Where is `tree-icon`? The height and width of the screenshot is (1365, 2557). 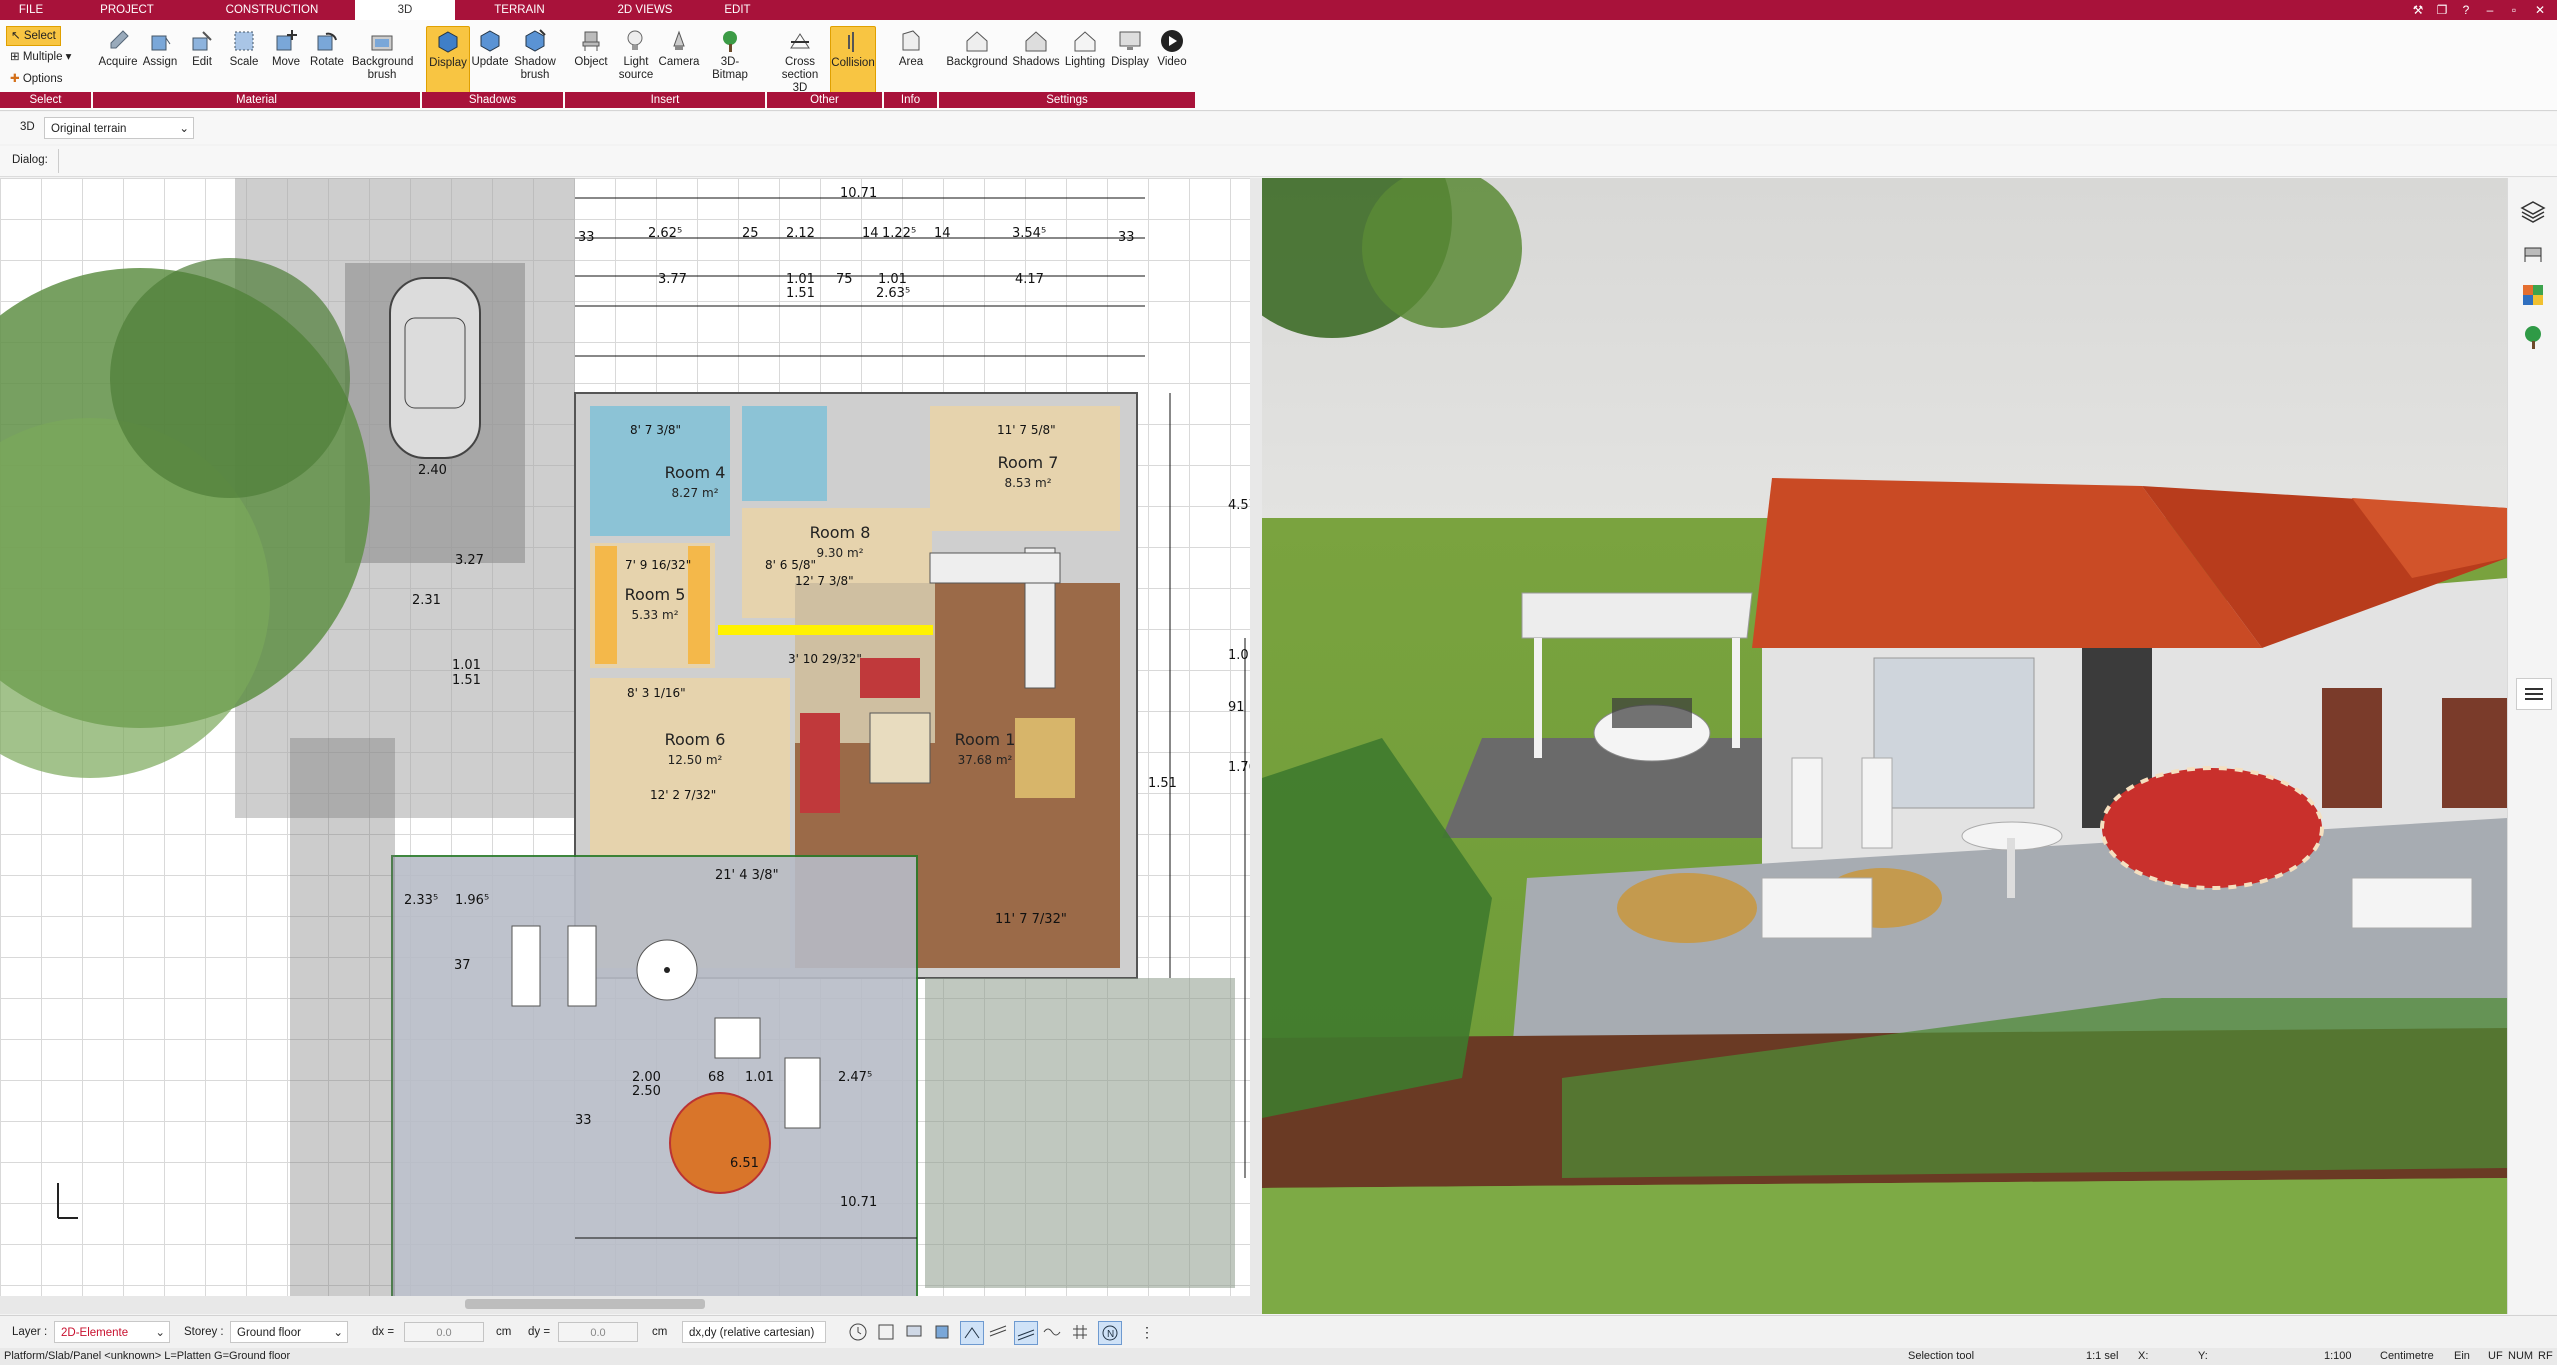 tree-icon is located at coordinates (730, 41).